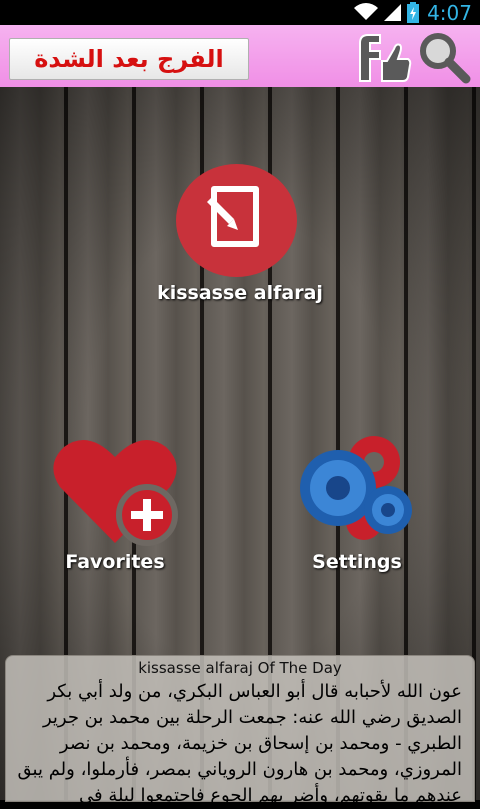 This screenshot has height=809, width=480. I want to click on app-header: الفرج بعد الشدة, so click(240, 56).